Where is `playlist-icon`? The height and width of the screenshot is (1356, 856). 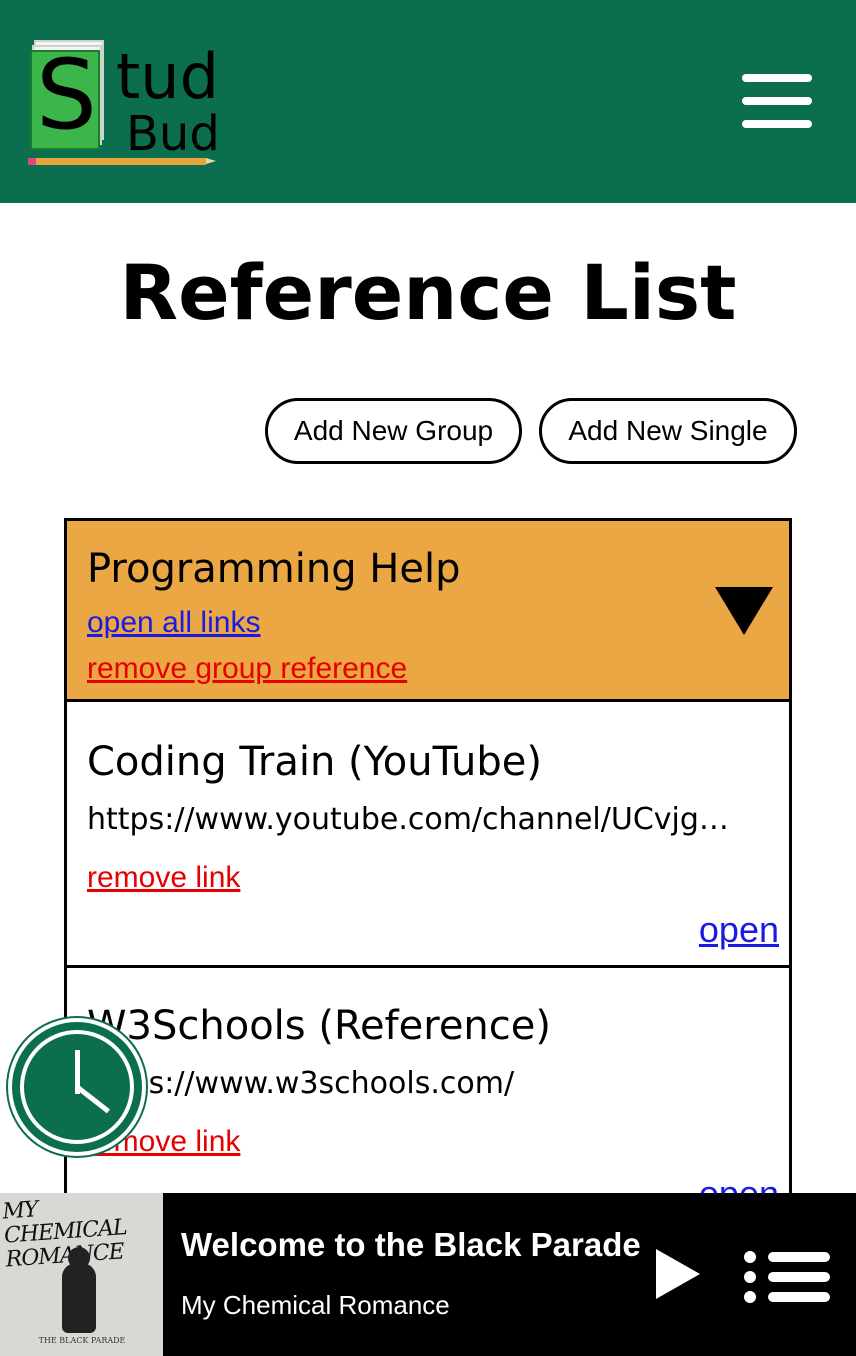 playlist-icon is located at coordinates (788, 1277).